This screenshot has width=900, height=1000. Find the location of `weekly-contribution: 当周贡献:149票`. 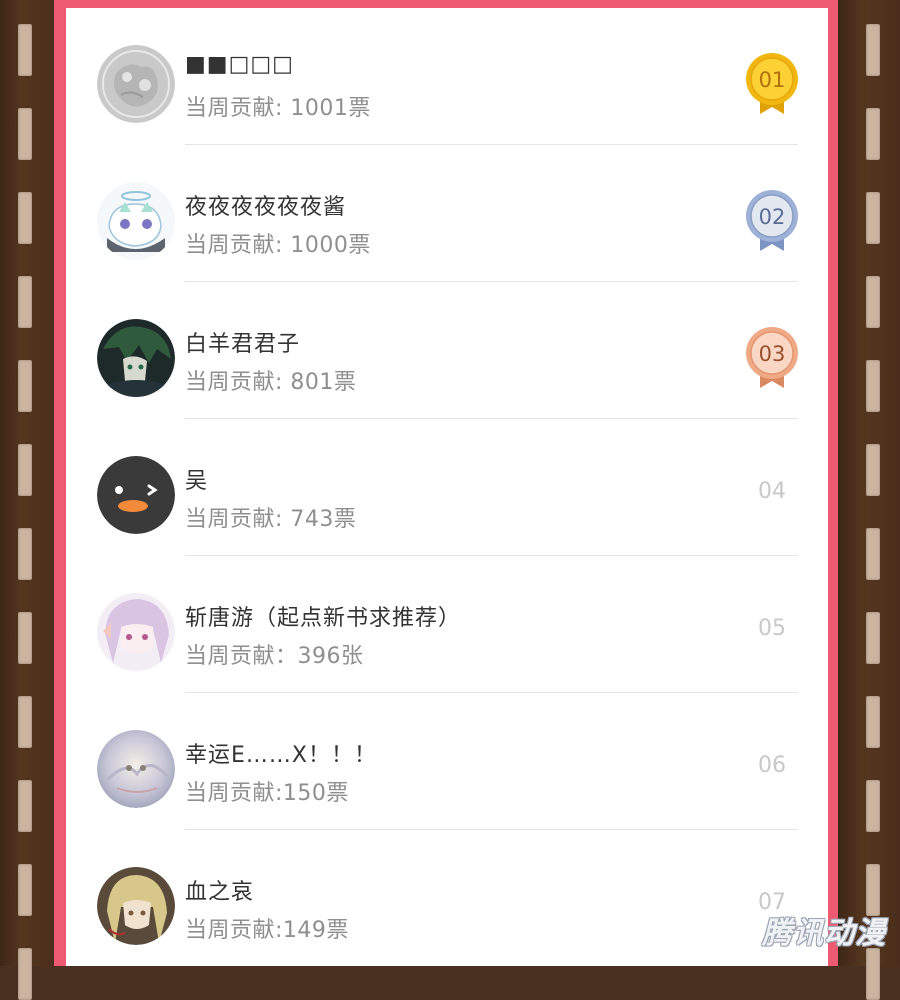

weekly-contribution: 当周贡献:149票 is located at coordinates (267, 930).